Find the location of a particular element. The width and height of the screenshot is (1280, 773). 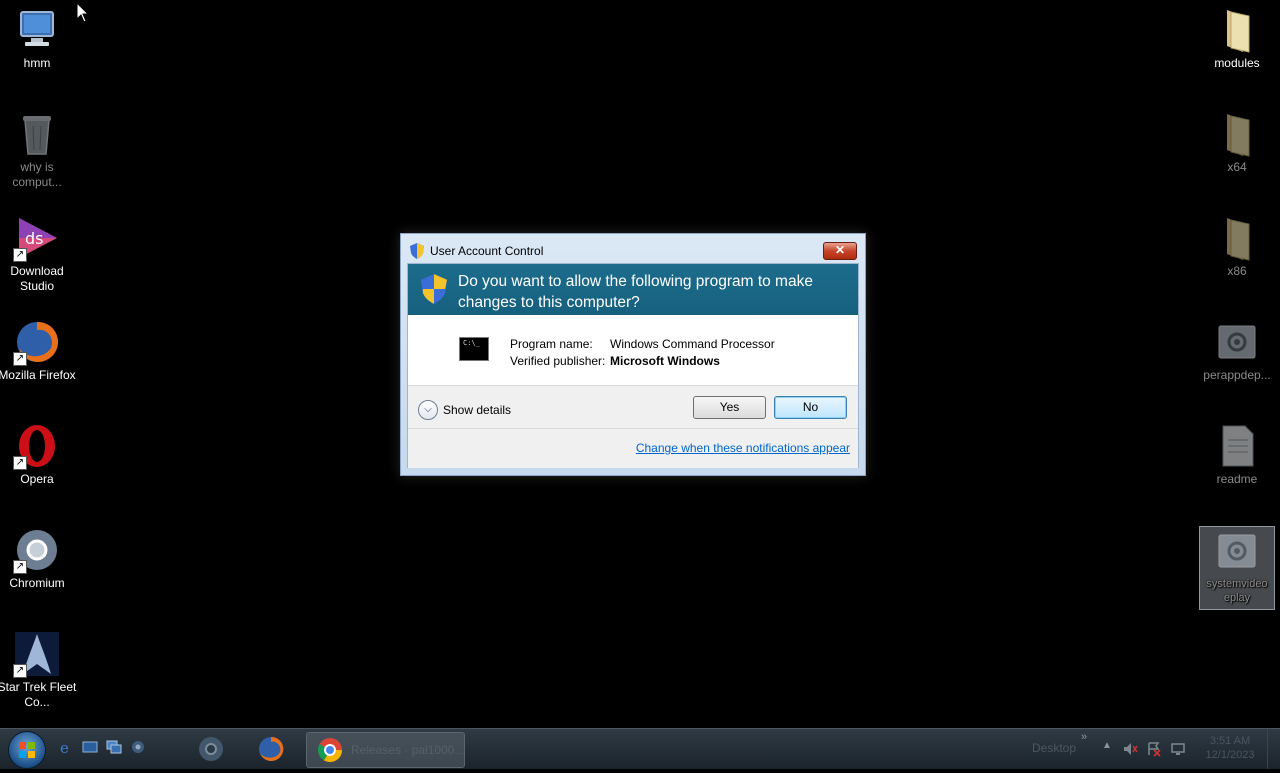

publisher-label: Verified publisher: is located at coordinates (558, 361).